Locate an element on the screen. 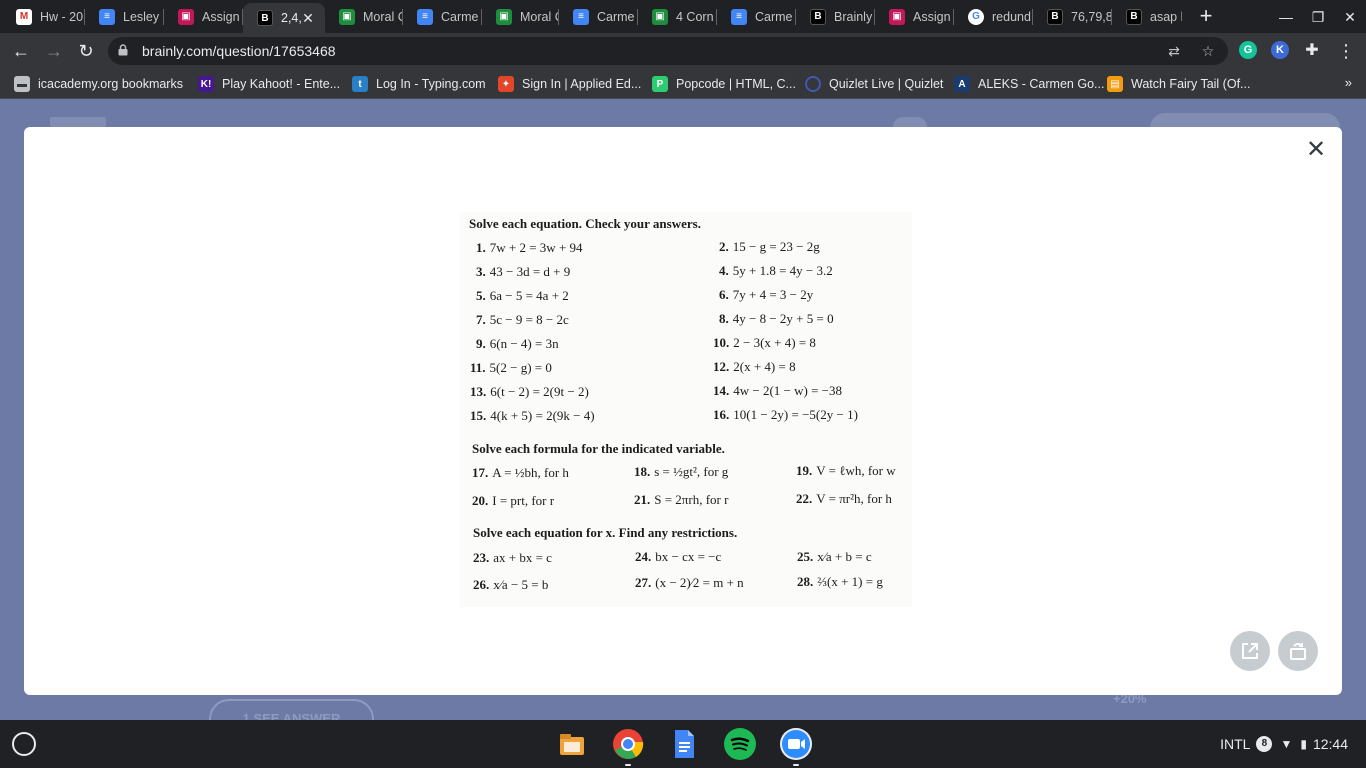 Image resolution: width=1366 pixels, height=768 pixels. problem-22: 22. V = πr²h, for h is located at coordinates (844, 498).